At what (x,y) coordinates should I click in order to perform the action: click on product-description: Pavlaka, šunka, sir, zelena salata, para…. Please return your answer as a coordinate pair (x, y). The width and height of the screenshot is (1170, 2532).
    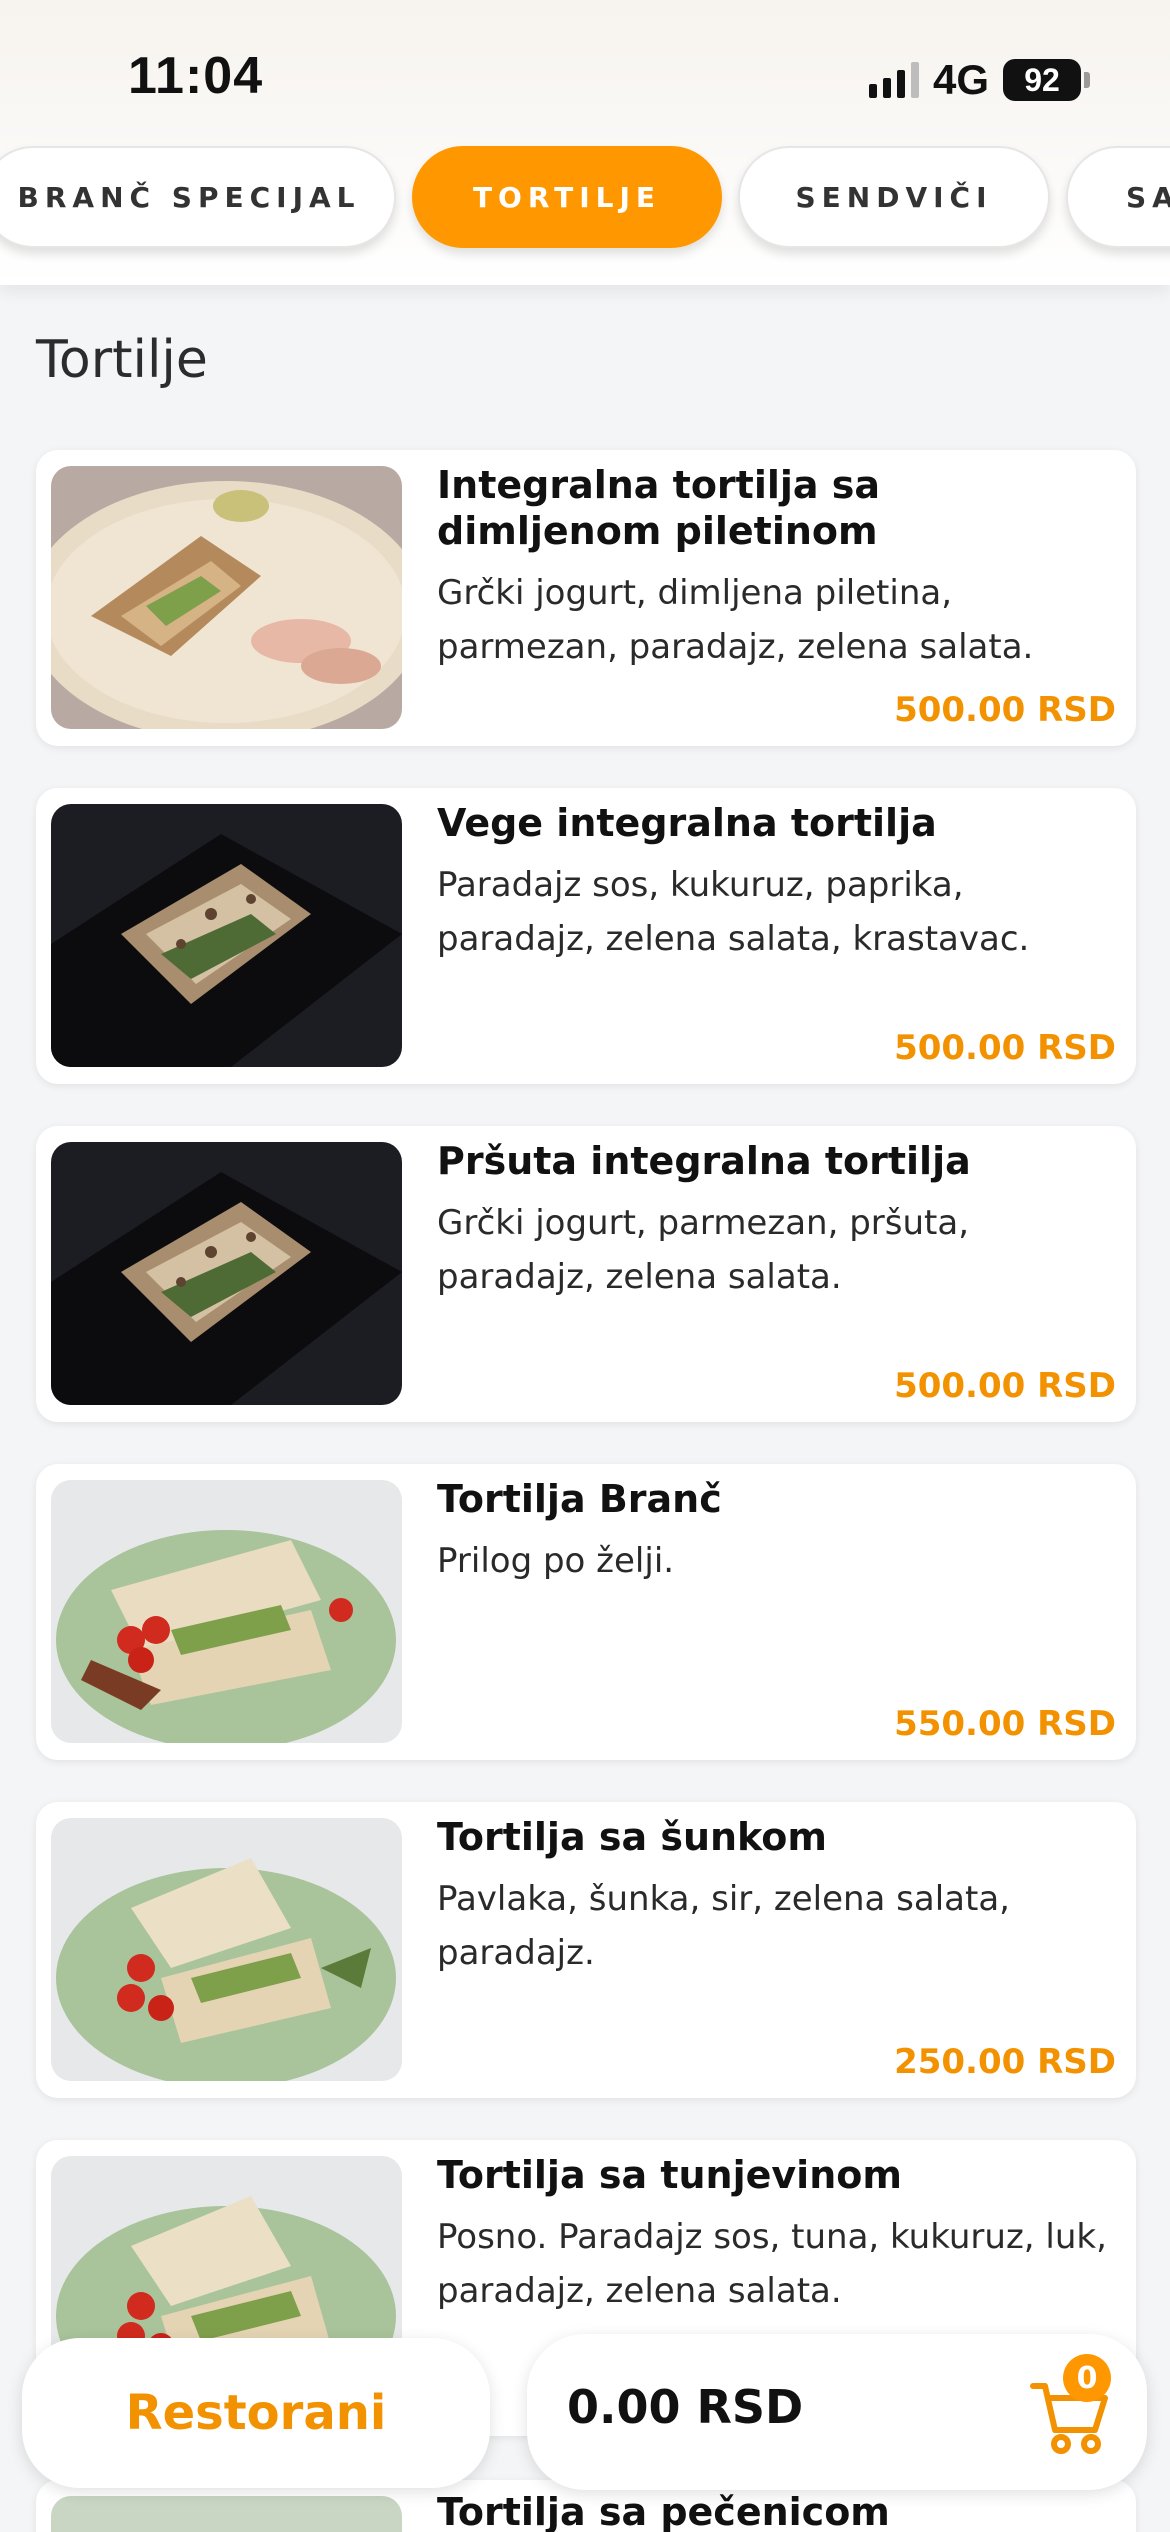
    Looking at the image, I should click on (723, 1926).